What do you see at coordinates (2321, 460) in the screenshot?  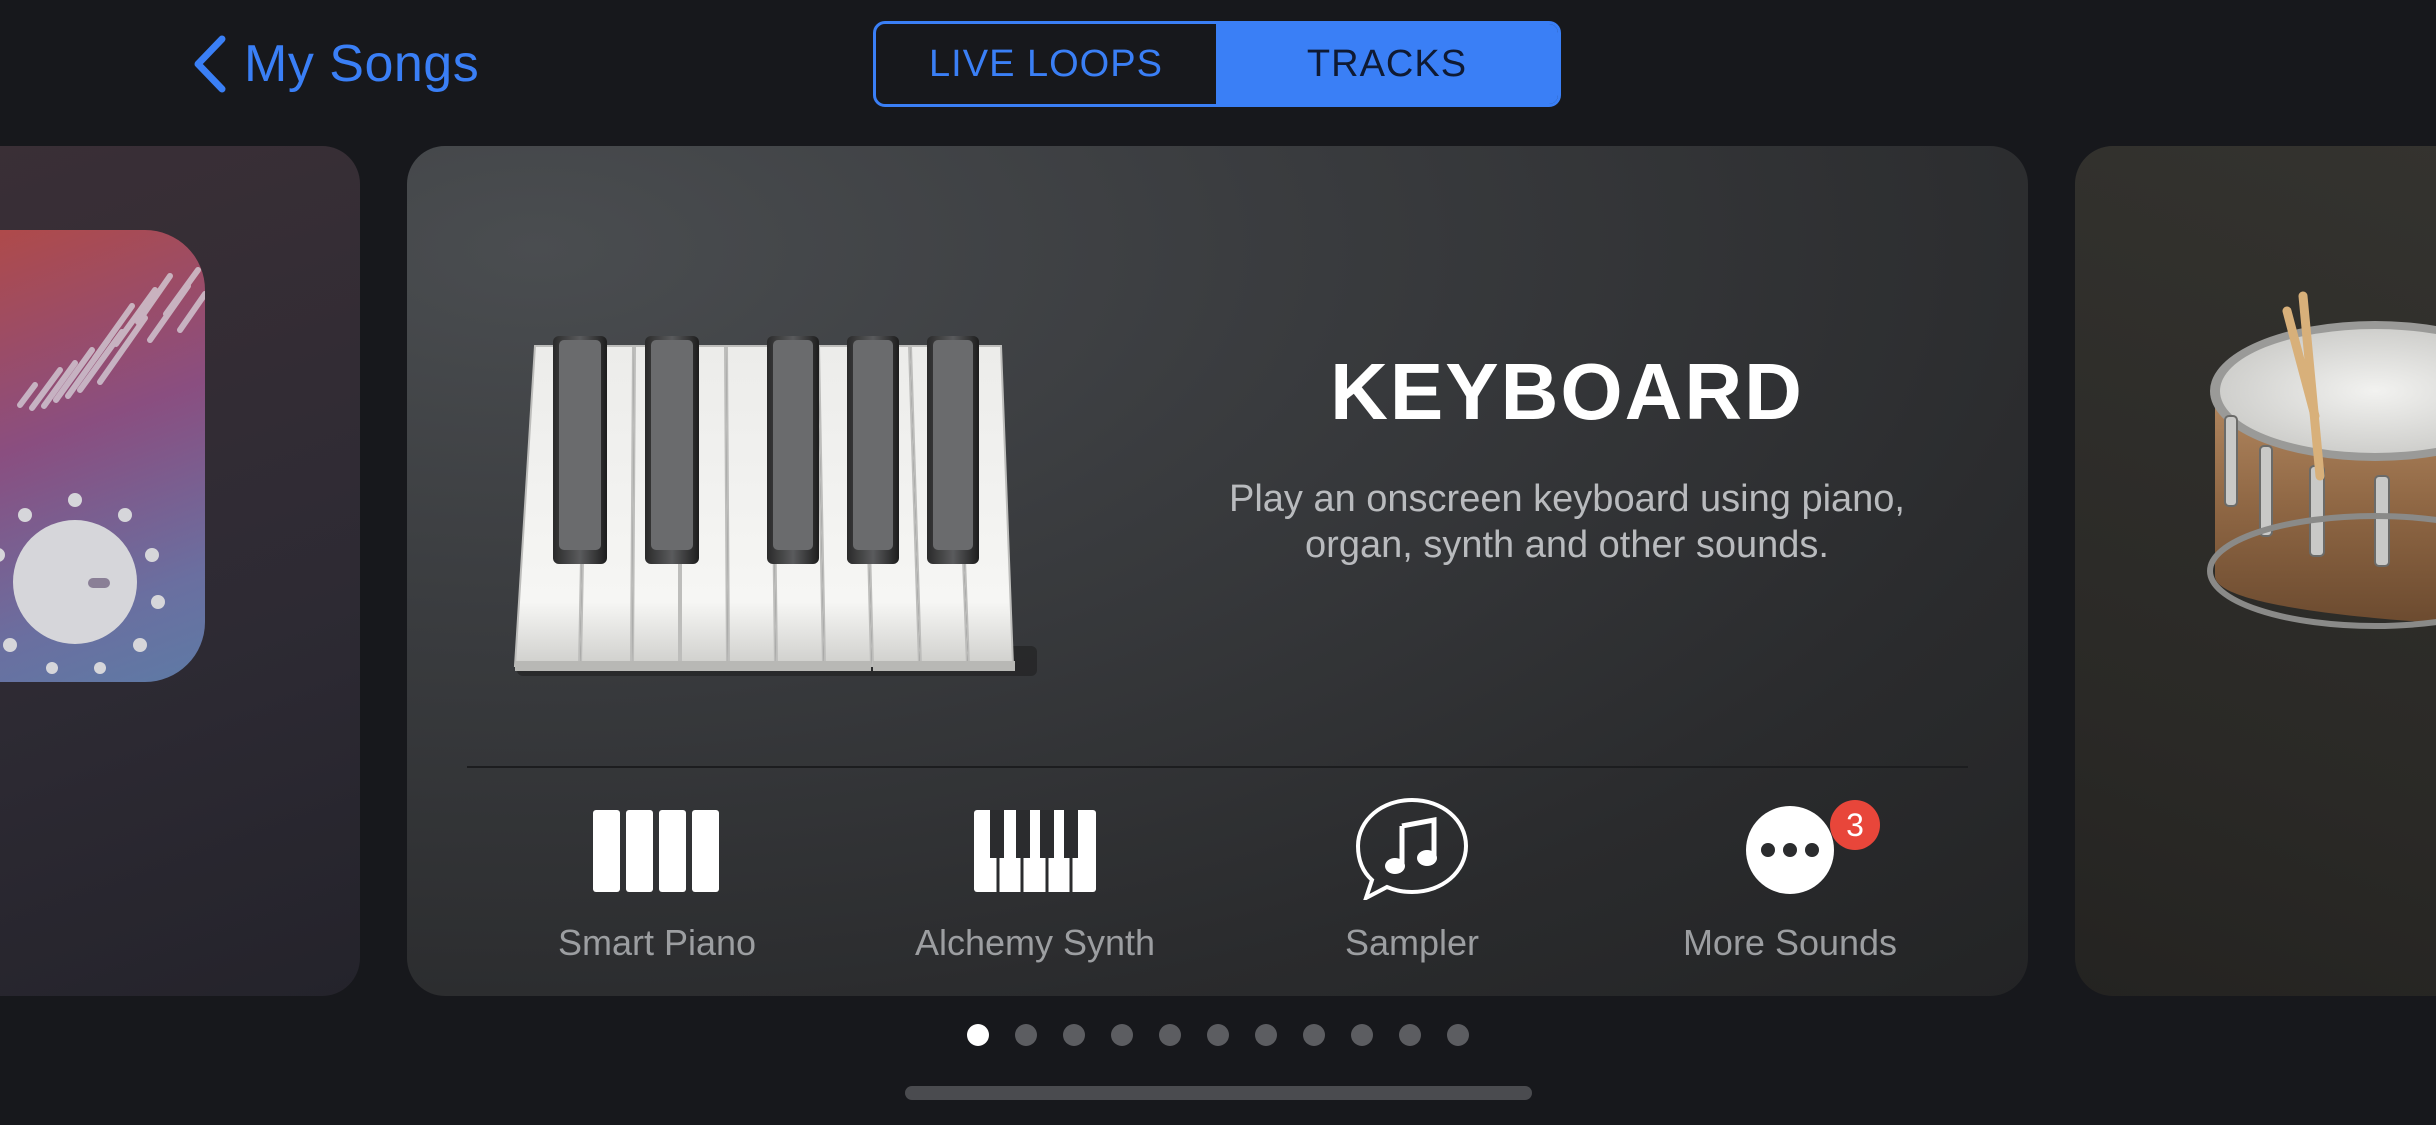 I see `drum-illustration` at bounding box center [2321, 460].